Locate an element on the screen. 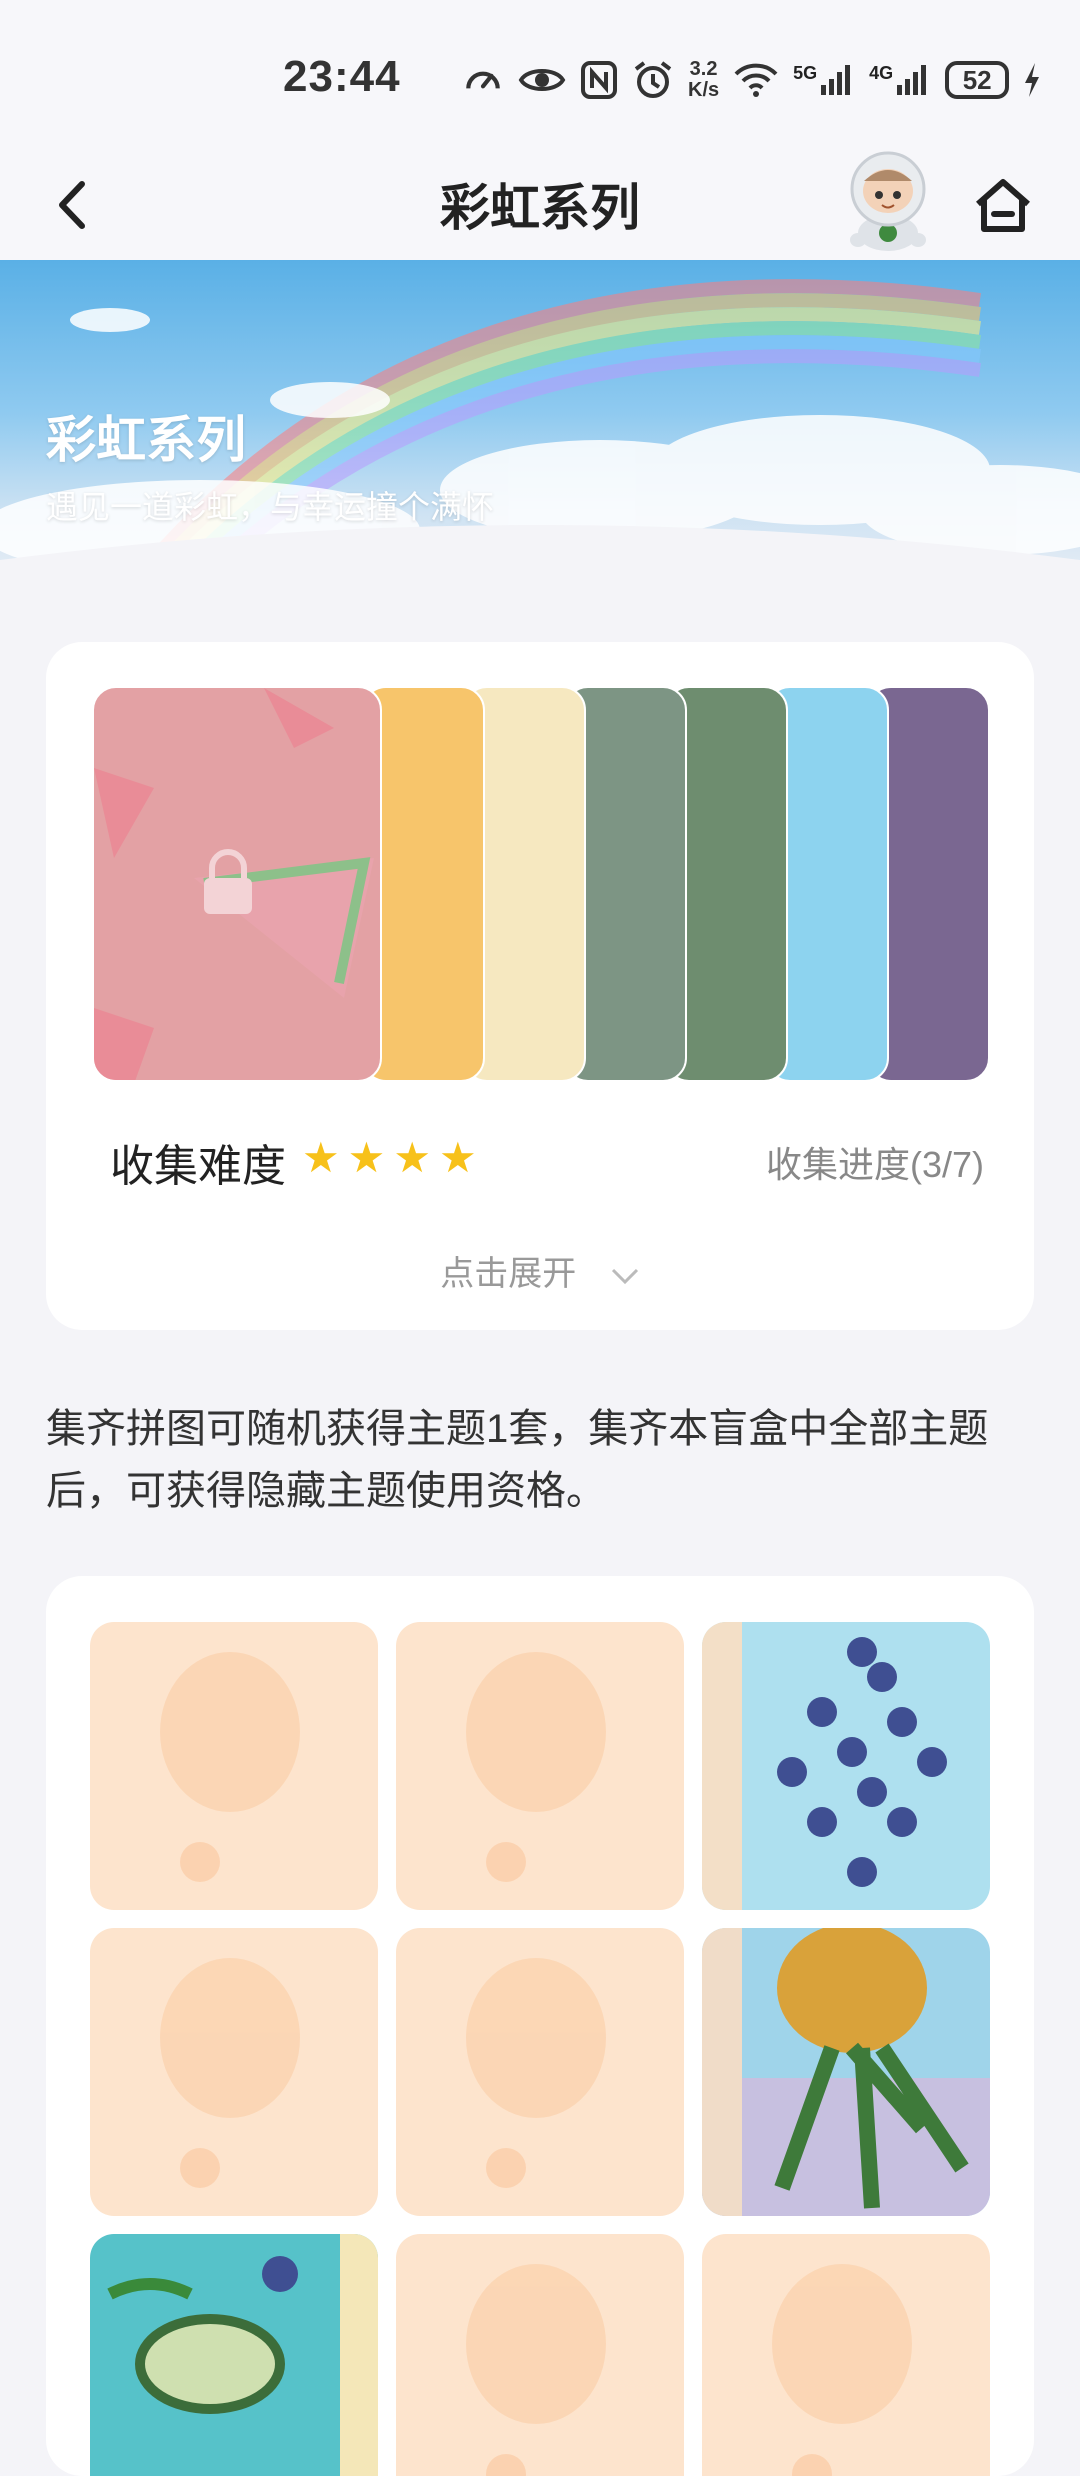  home-icon is located at coordinates (1003, 207).